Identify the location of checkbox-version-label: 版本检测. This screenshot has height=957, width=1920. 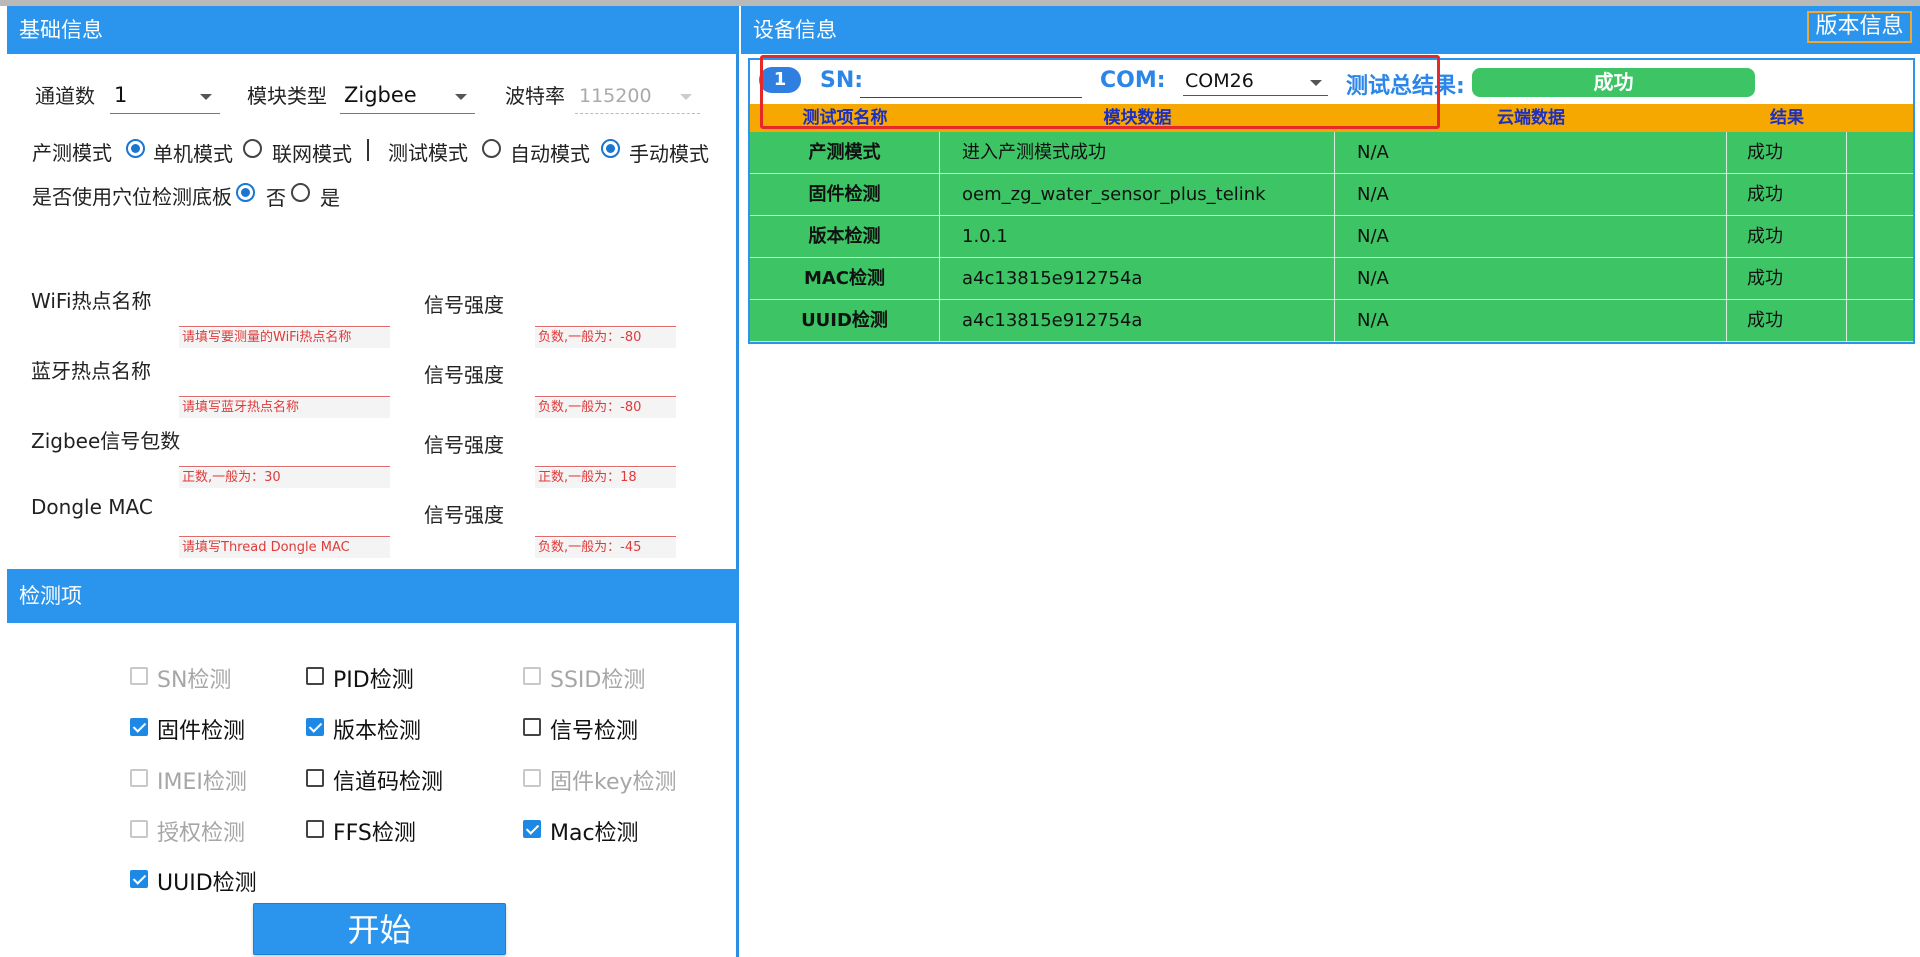
(377, 731).